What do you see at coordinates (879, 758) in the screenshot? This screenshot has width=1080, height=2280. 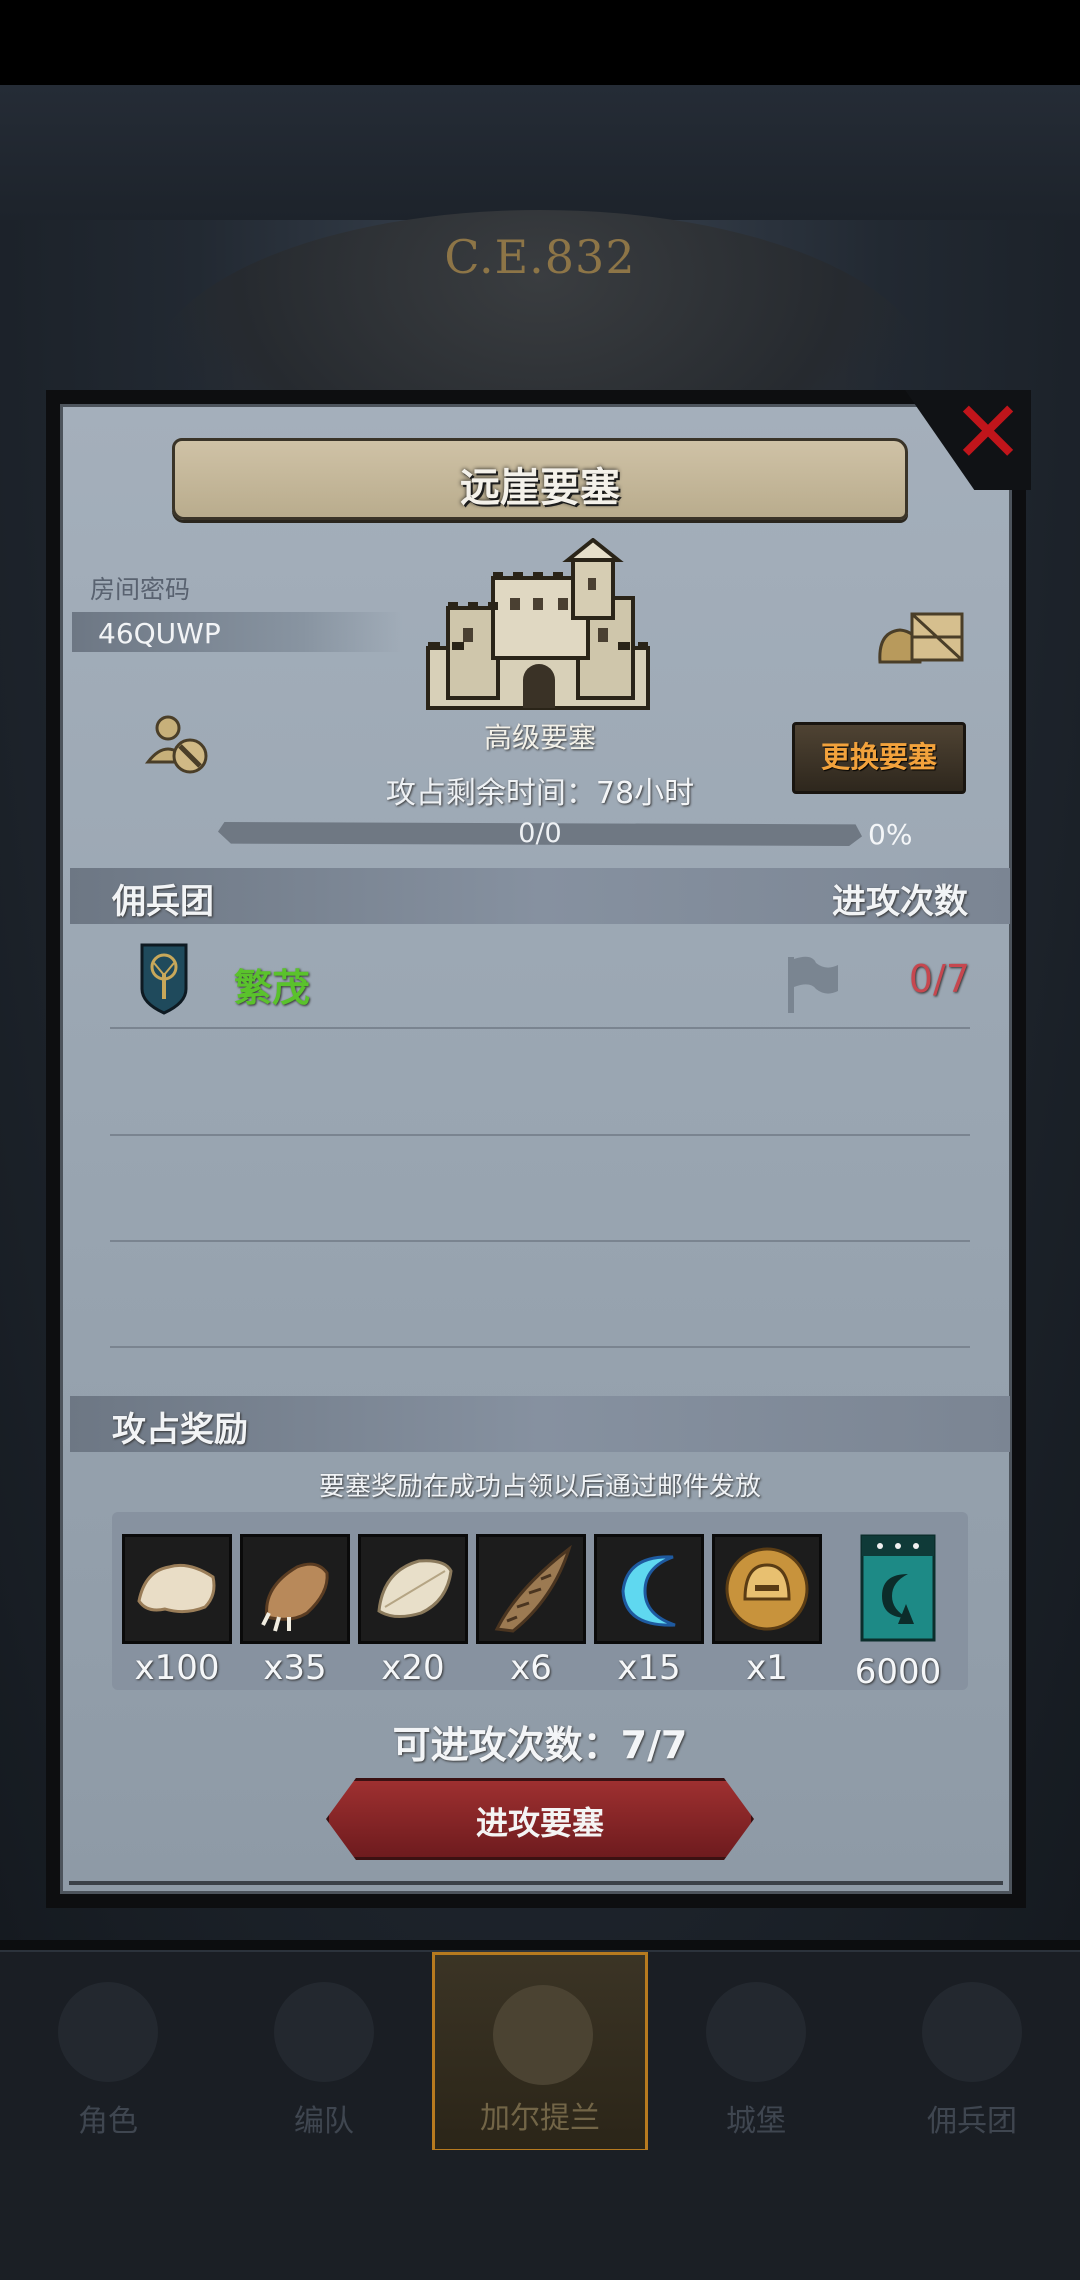 I see `change-fortress-button: 更换要塞` at bounding box center [879, 758].